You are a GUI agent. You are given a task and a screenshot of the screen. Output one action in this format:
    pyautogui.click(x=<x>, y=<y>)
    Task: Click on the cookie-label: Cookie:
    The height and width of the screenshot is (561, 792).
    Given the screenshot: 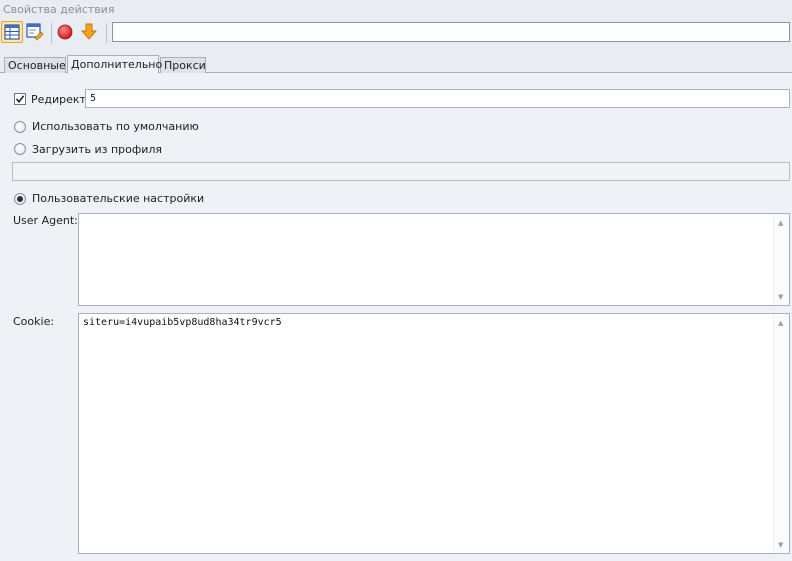 What is the action you would take?
    pyautogui.click(x=34, y=321)
    